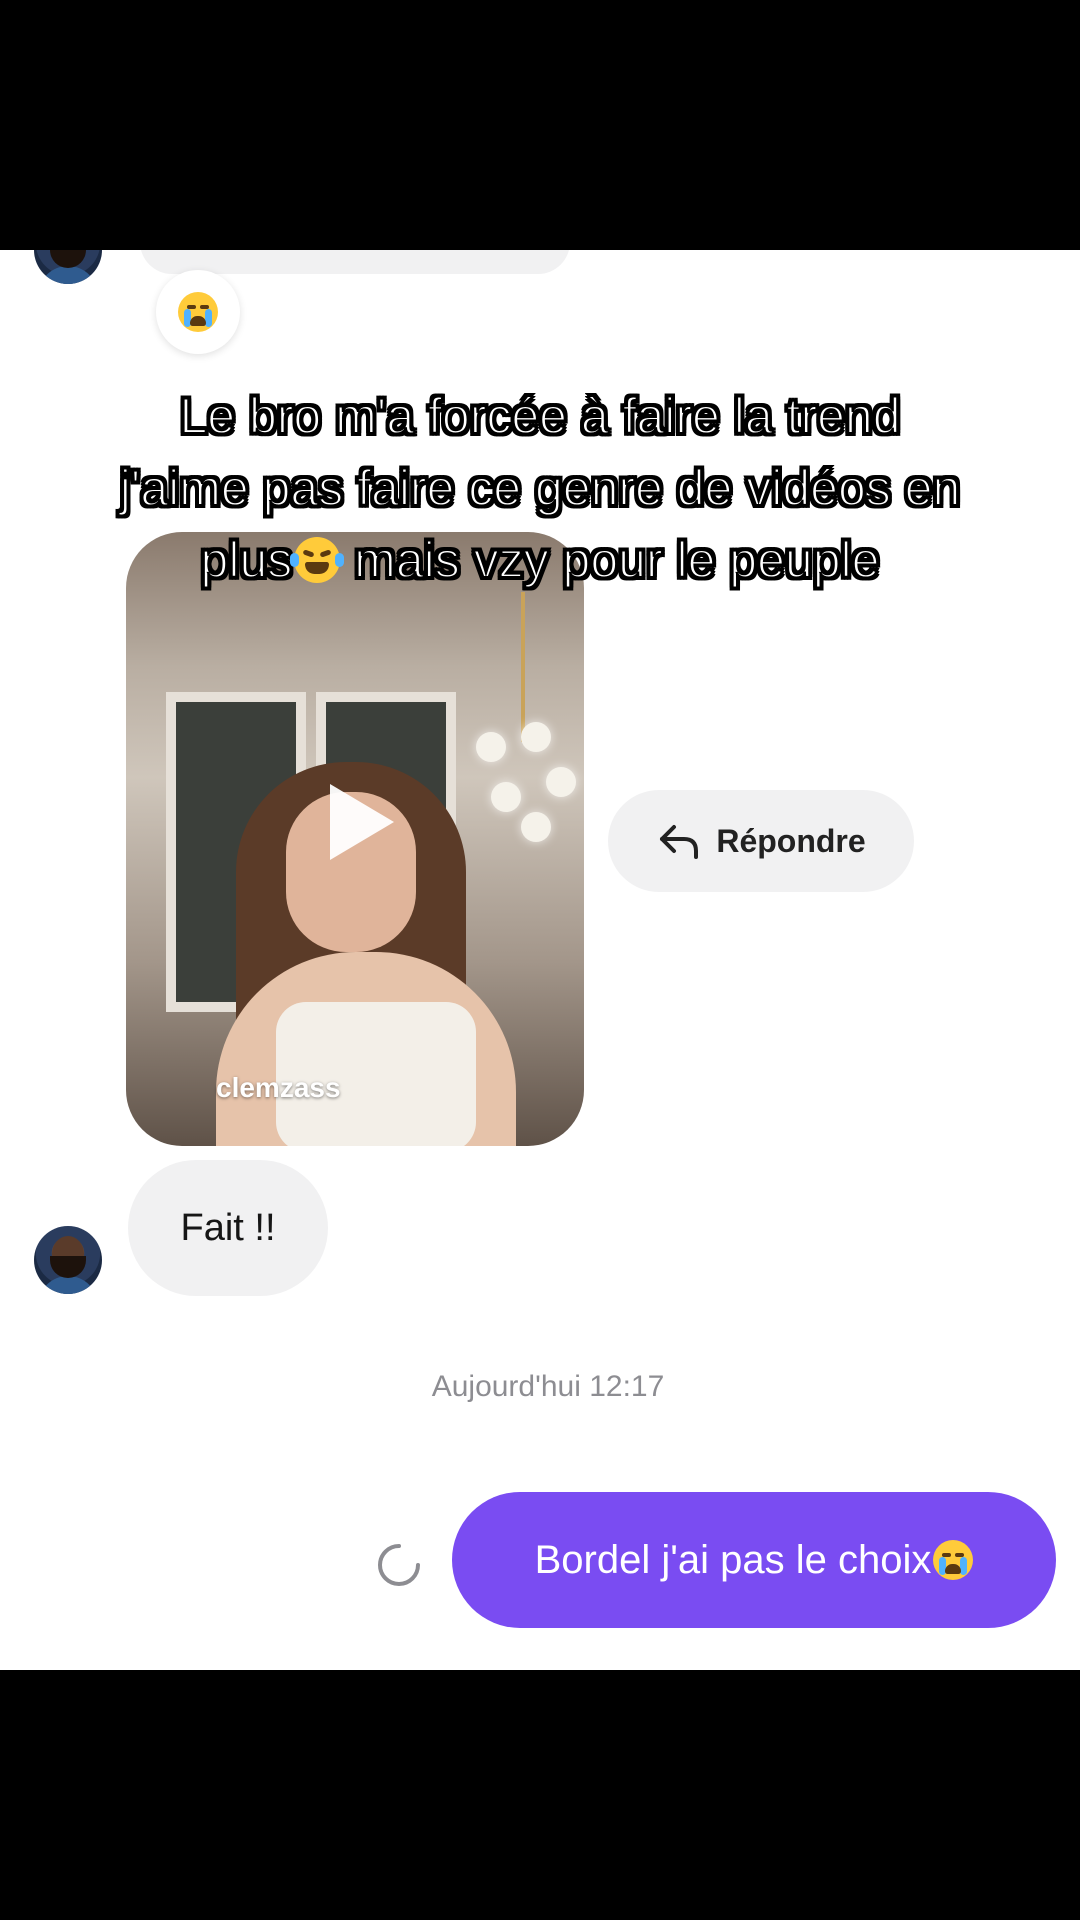 Image resolution: width=1080 pixels, height=1920 pixels. Describe the element at coordinates (317, 560) in the screenshot. I see `laughing-tears-face-icon` at that location.